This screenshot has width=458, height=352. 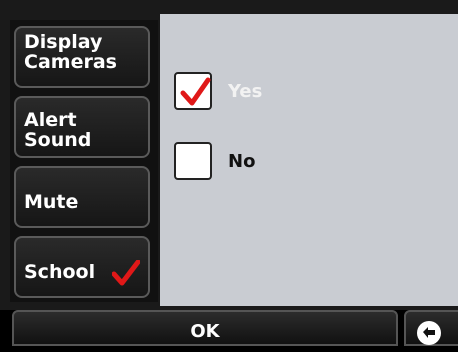 What do you see at coordinates (70, 52) in the screenshot?
I see `sidebar-item-label: Display Cameras` at bounding box center [70, 52].